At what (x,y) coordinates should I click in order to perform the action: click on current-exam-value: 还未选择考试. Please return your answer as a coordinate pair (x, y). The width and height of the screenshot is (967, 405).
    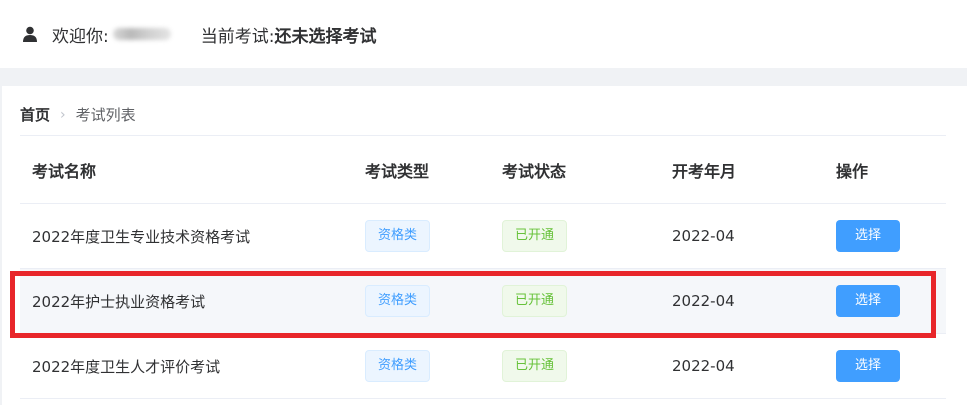
    Looking at the image, I should click on (325, 36).